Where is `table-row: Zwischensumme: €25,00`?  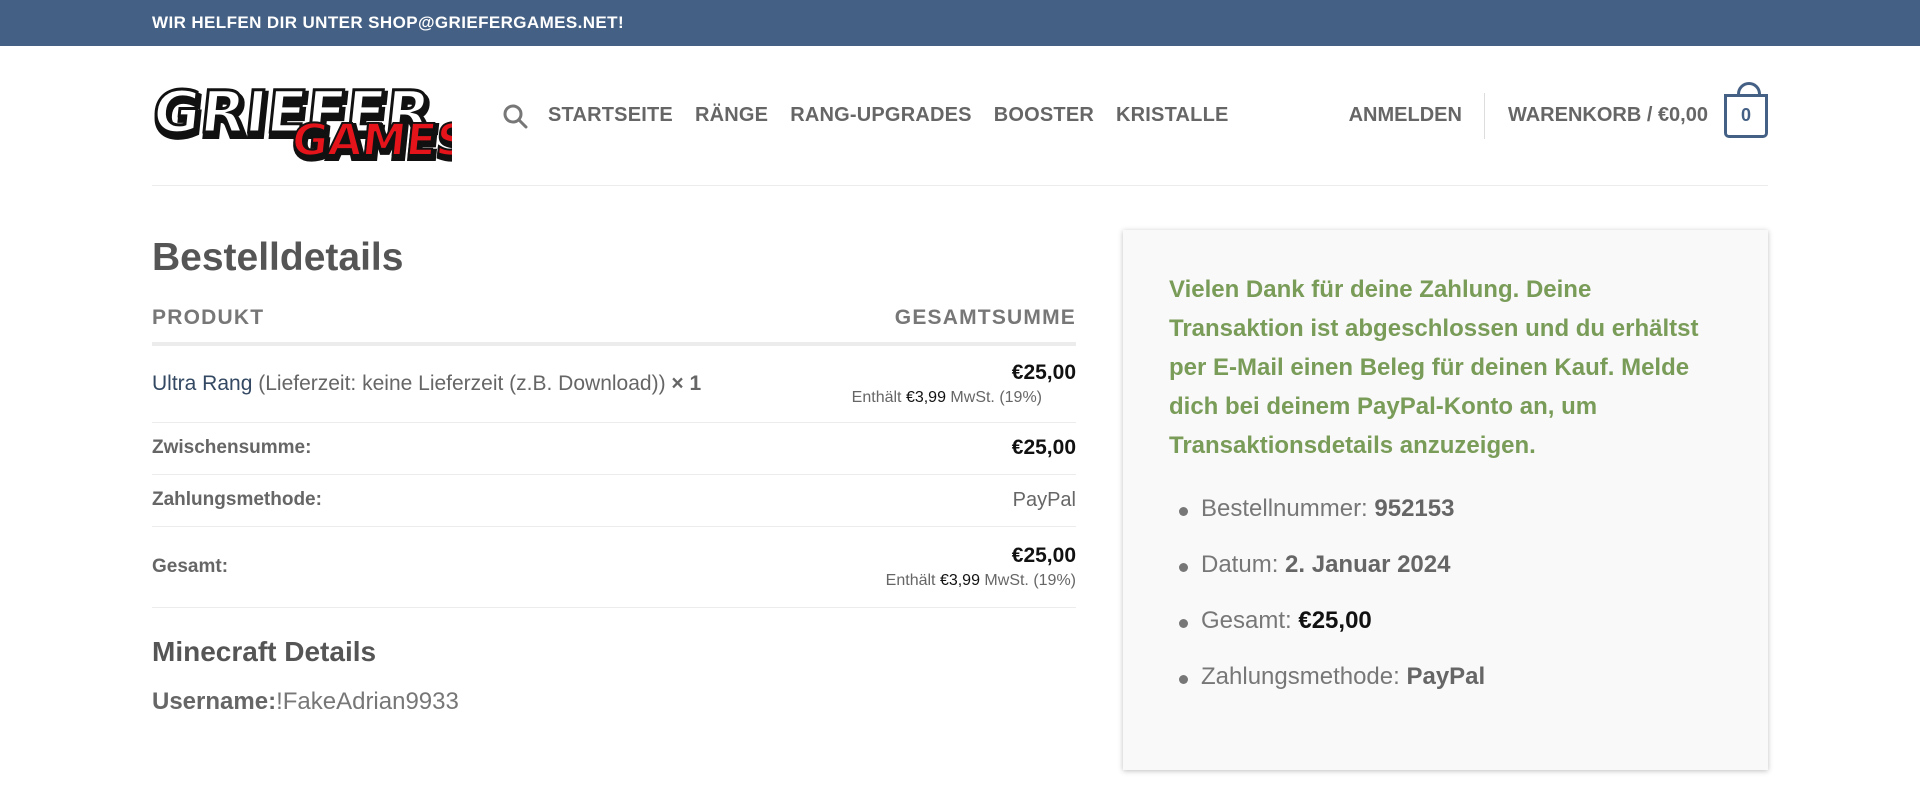
table-row: Zwischensumme: €25,00 is located at coordinates (614, 448).